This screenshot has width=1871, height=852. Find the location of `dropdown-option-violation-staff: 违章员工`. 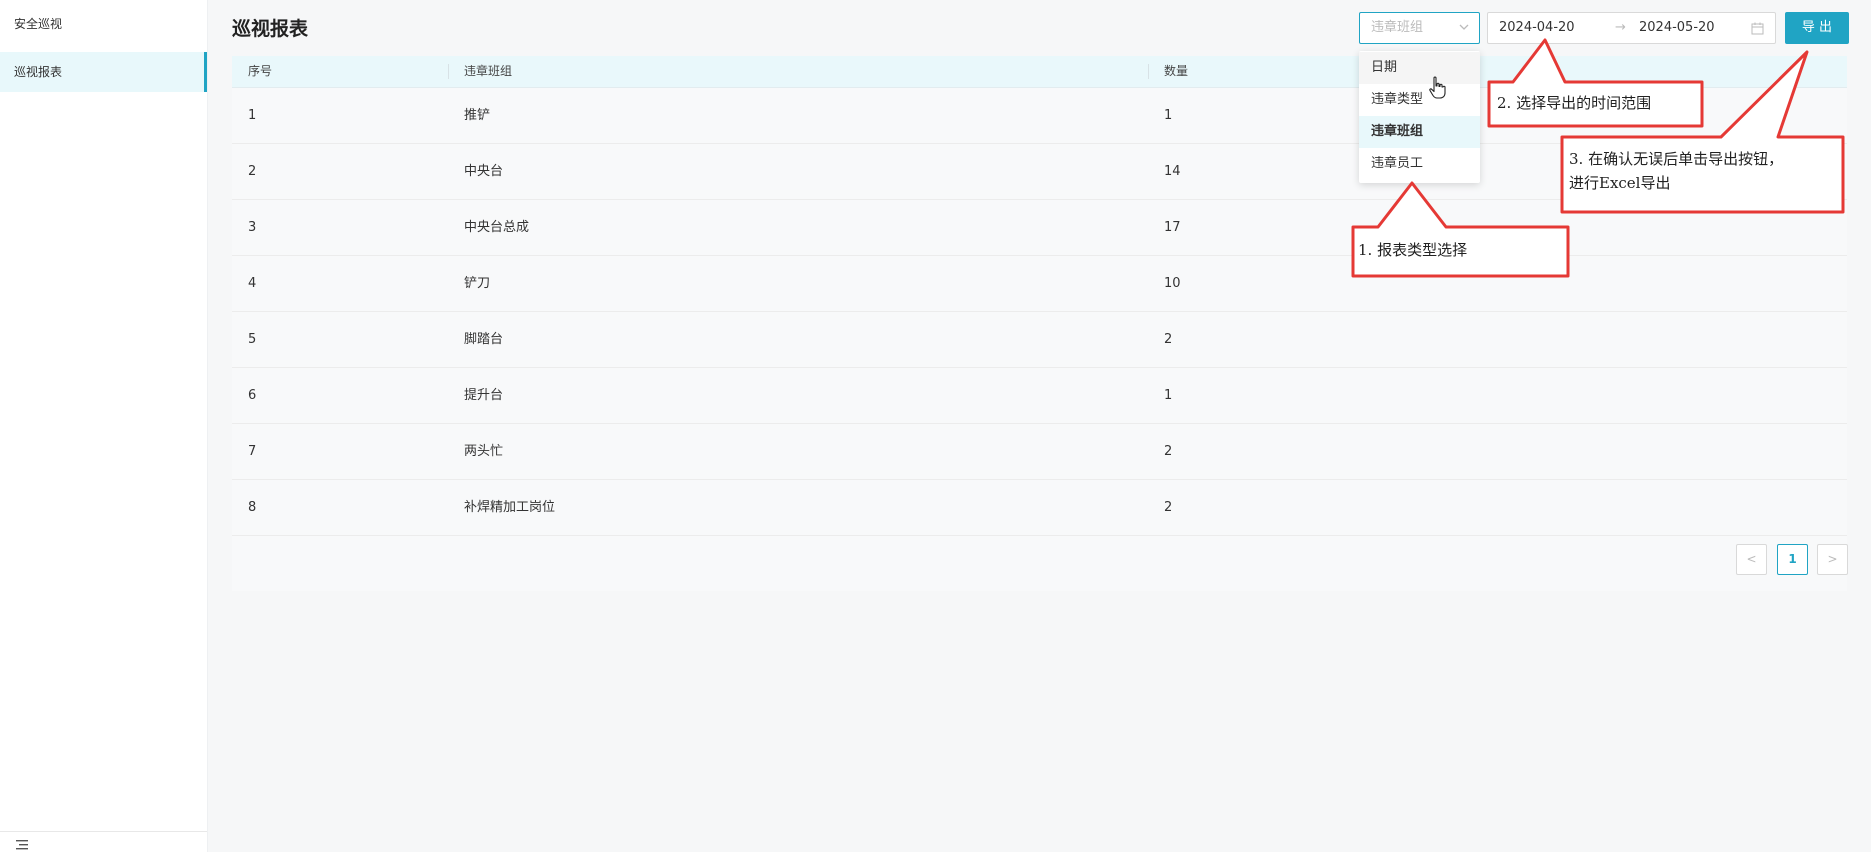

dropdown-option-violation-staff: 违章员工 is located at coordinates (1419, 164).